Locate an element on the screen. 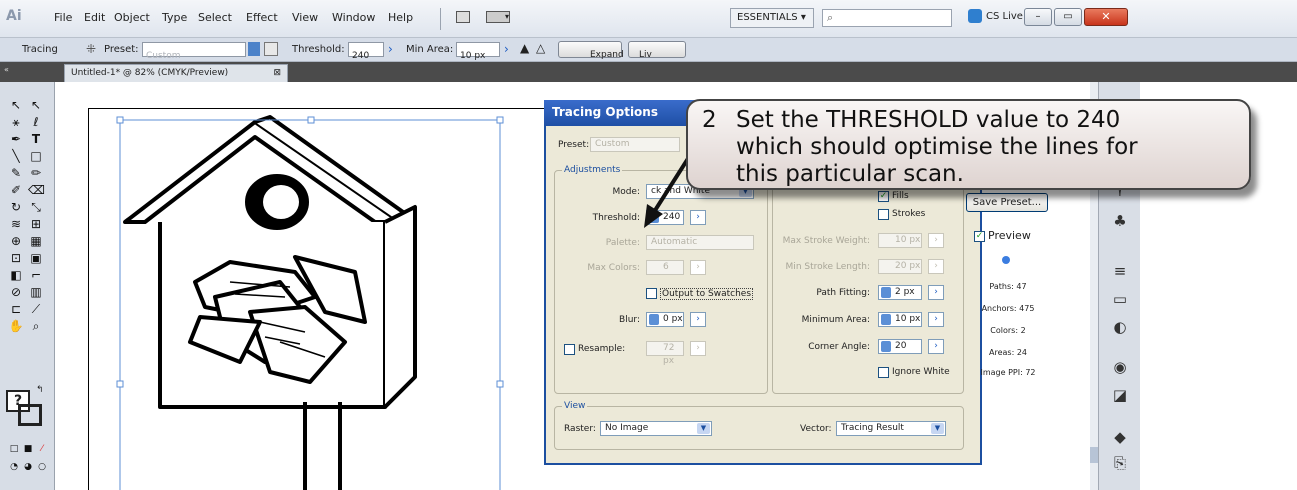 Image resolution: width=1297 pixels, height=490 pixels. strokes-checkbox is located at coordinates (883, 214).